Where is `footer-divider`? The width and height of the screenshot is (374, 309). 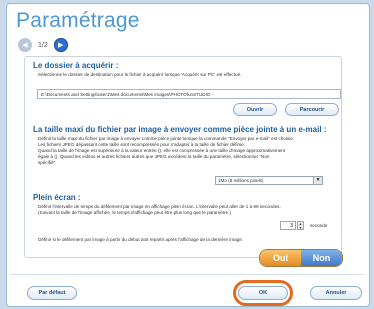
footer-divider is located at coordinates (187, 274).